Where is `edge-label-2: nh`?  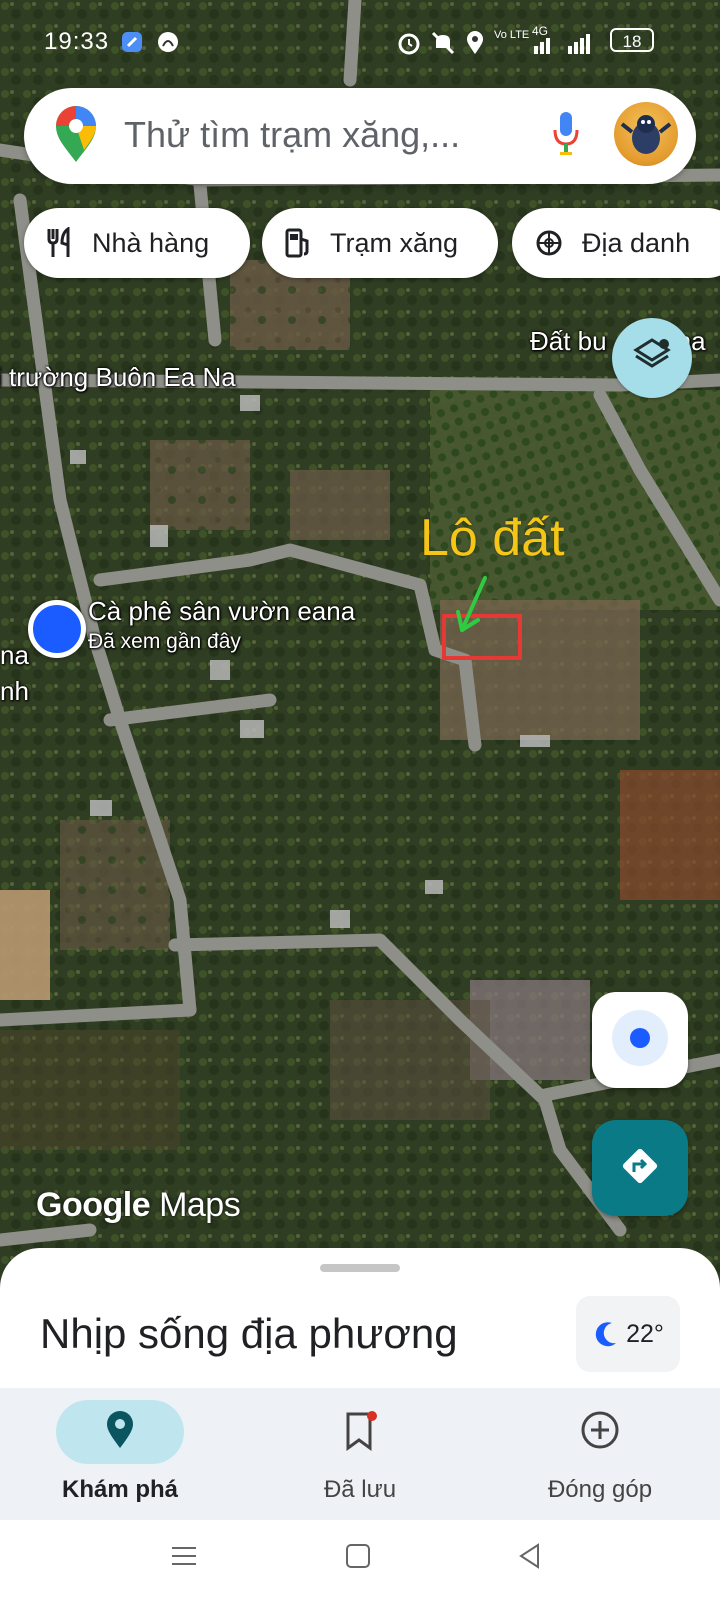
edge-label-2: nh is located at coordinates (14, 691).